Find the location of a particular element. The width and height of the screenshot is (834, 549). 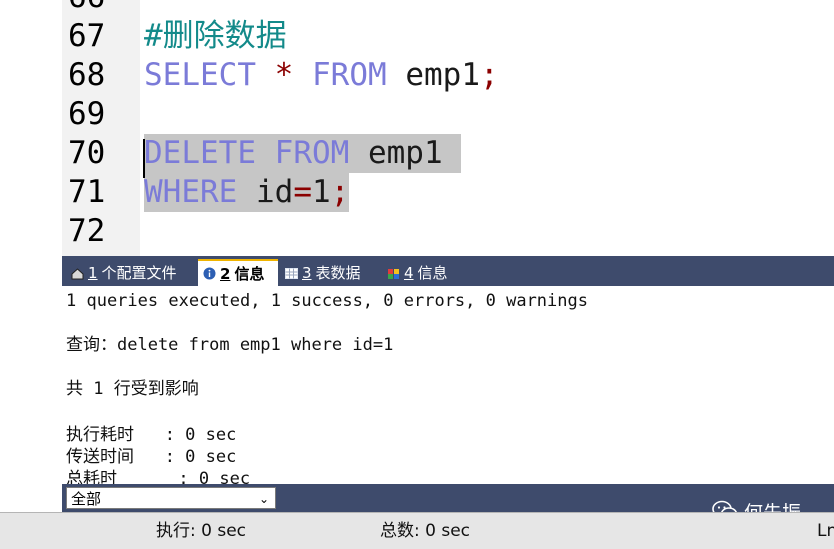

output-line: 传送时间 : 0 sec is located at coordinates (151, 457).